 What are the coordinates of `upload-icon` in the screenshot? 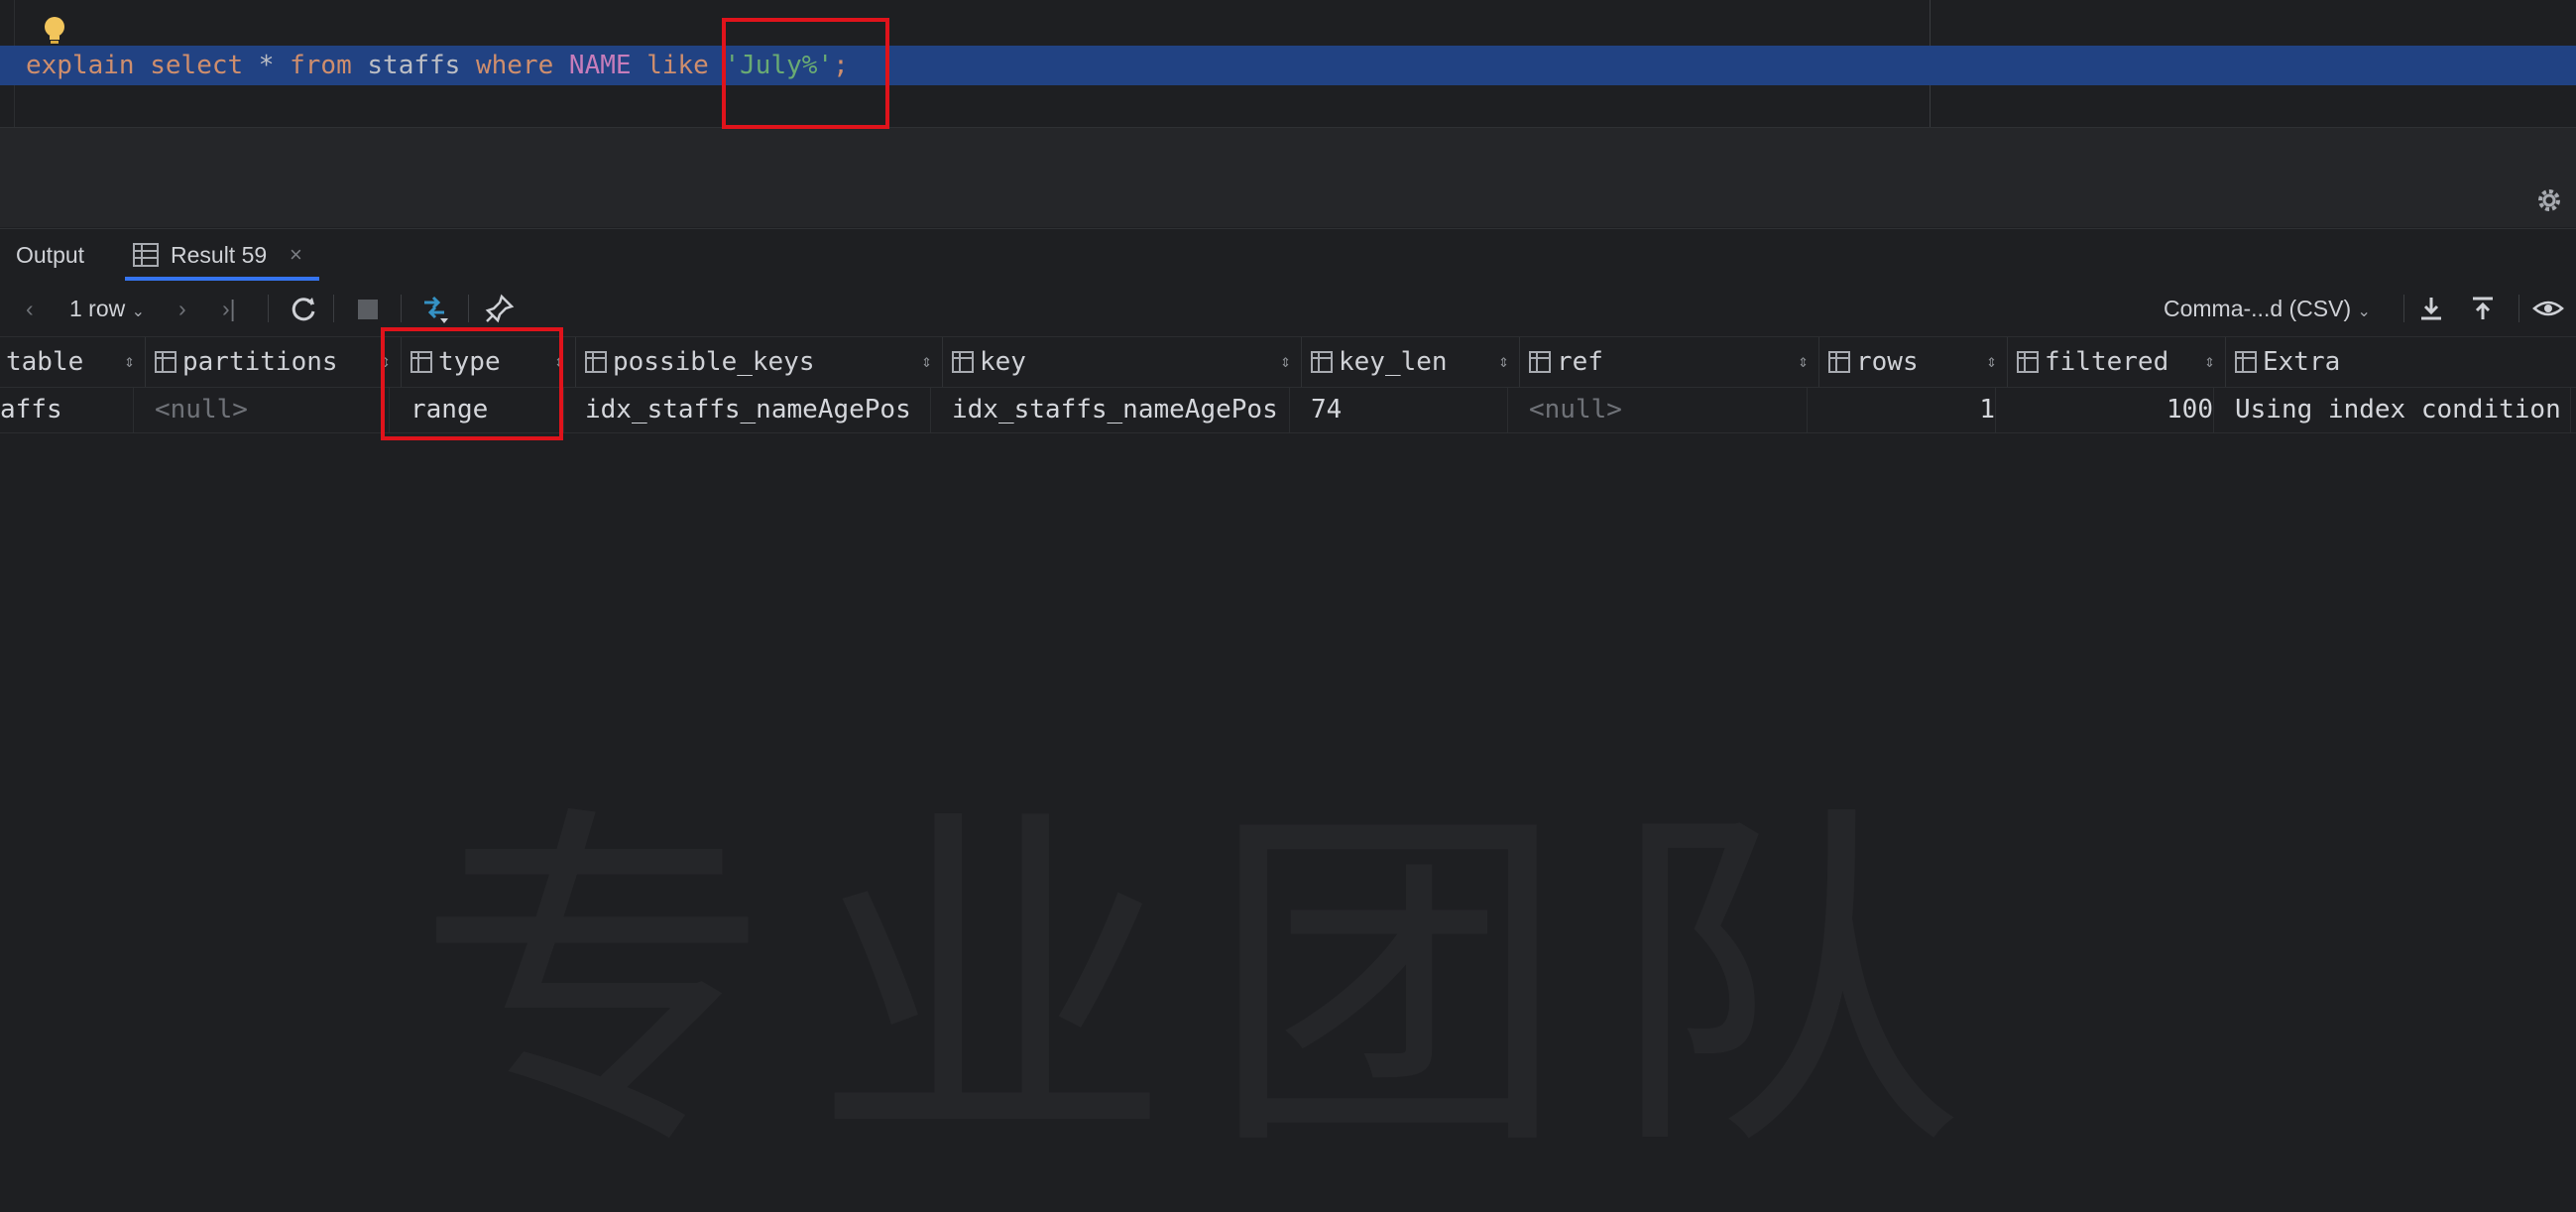 It's located at (2483, 308).